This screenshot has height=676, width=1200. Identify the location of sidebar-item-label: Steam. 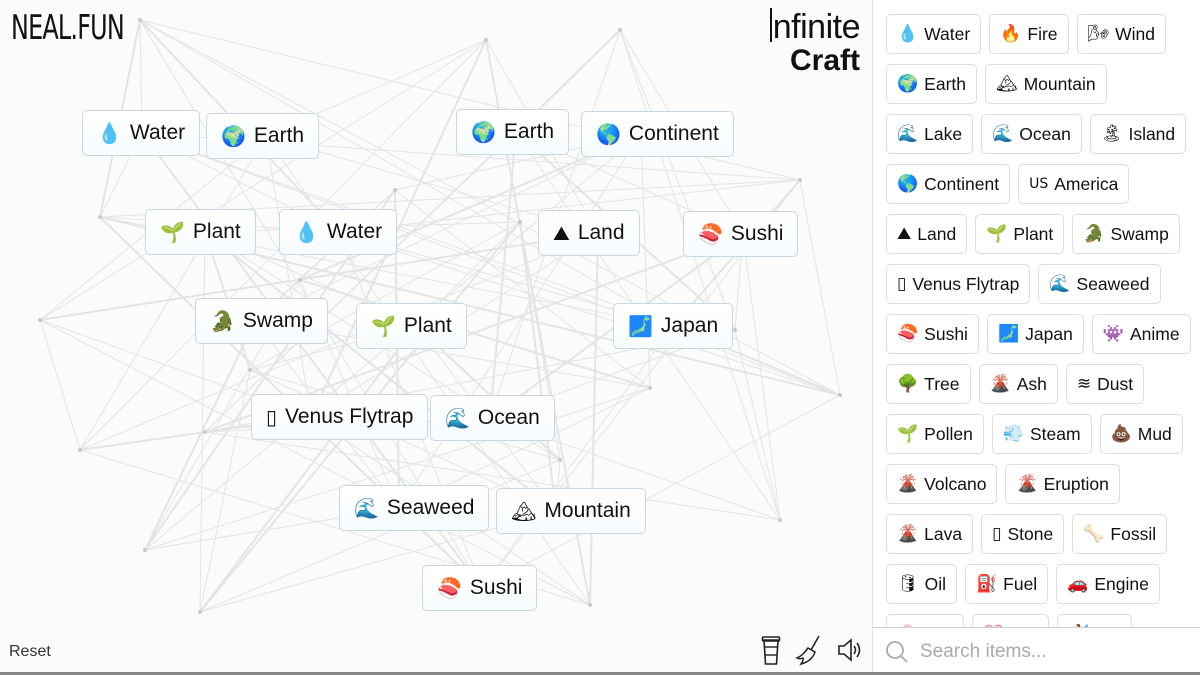
(1055, 433).